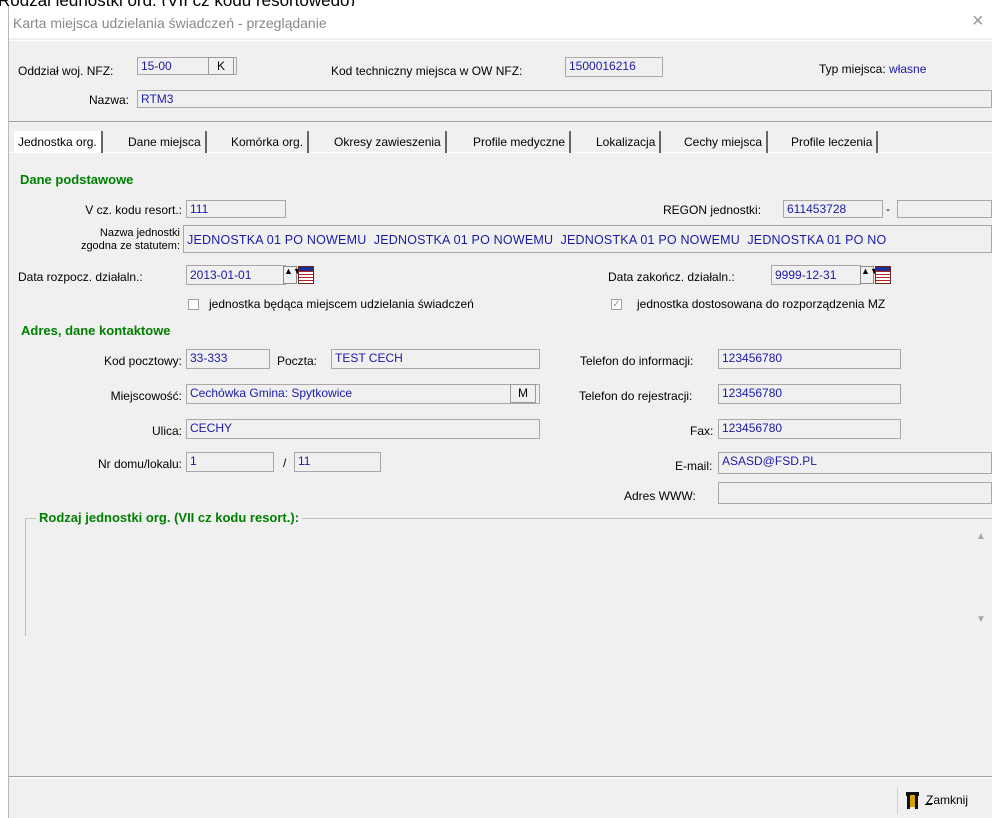  What do you see at coordinates (981, 536) in the screenshot?
I see `rodzaj-scroll-up-icon: ▲` at bounding box center [981, 536].